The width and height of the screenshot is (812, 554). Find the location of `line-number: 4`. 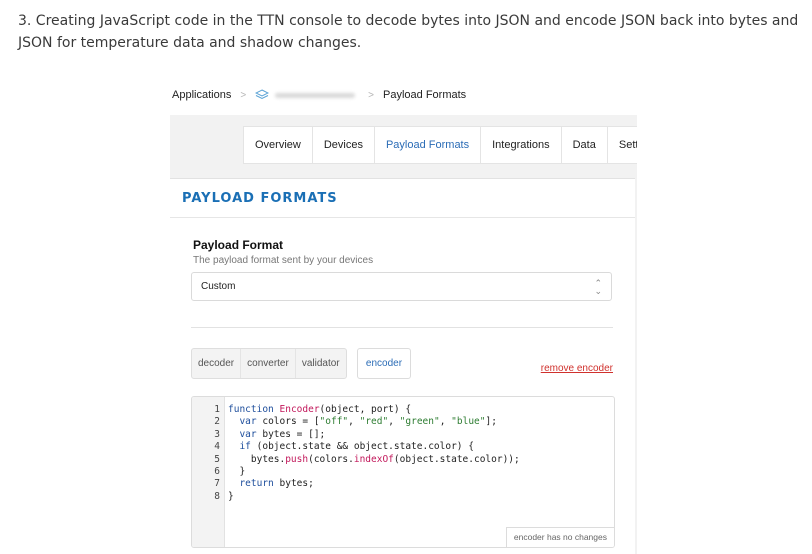

line-number: 4 is located at coordinates (217, 447).